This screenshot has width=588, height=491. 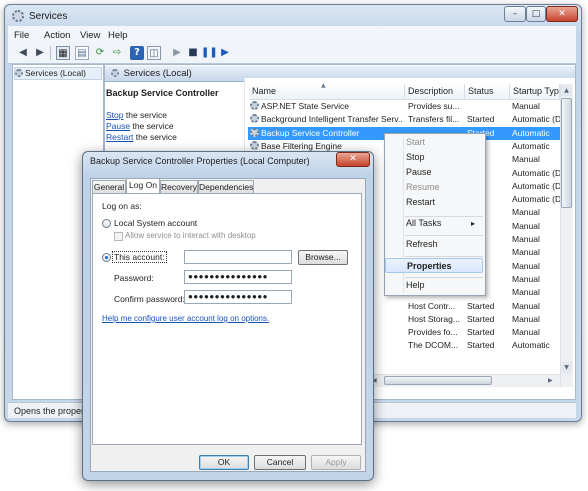 What do you see at coordinates (139, 257) in the screenshot?
I see `this-account-label: This account:` at bounding box center [139, 257].